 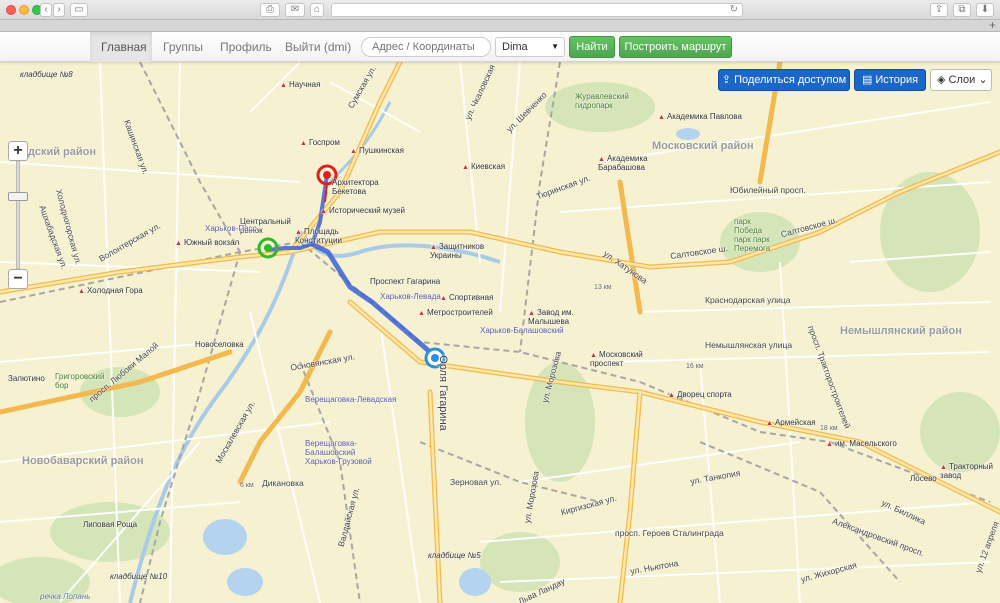 I want to click on district-label: Московский район, so click(x=703, y=146).